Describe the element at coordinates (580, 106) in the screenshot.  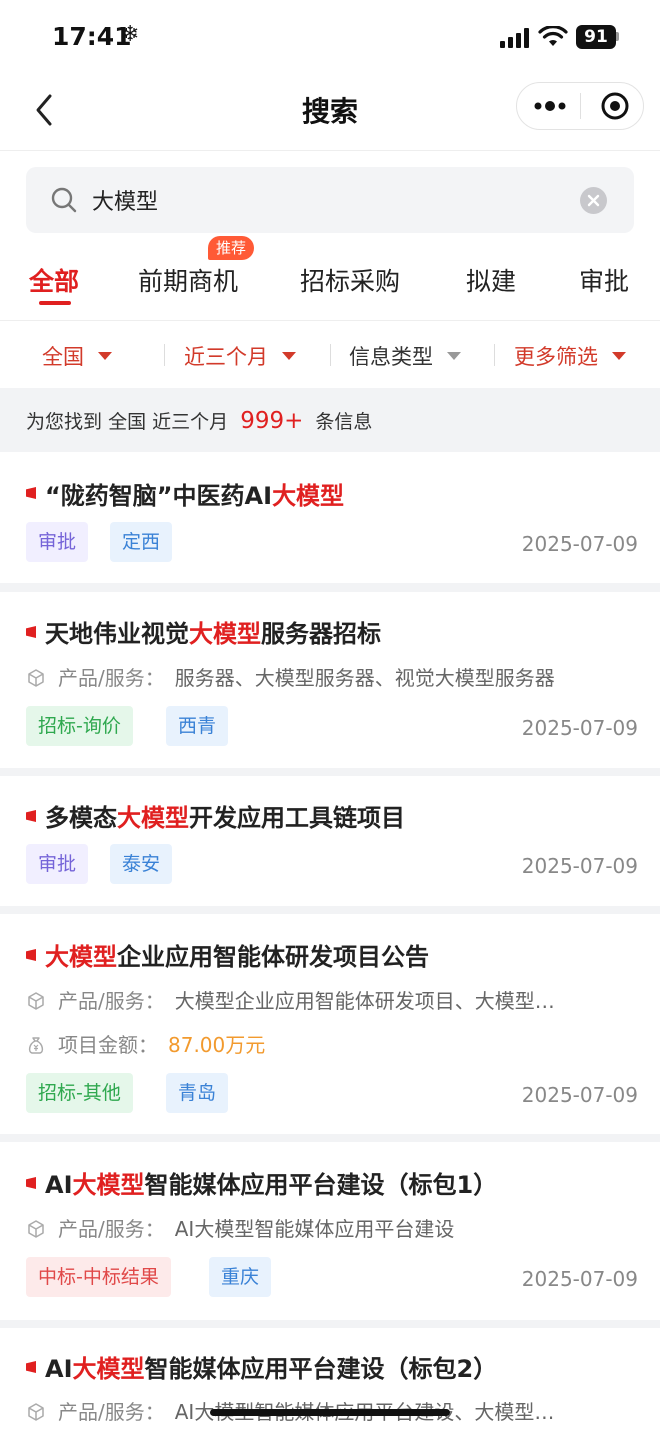
I see `capsule-divider` at that location.